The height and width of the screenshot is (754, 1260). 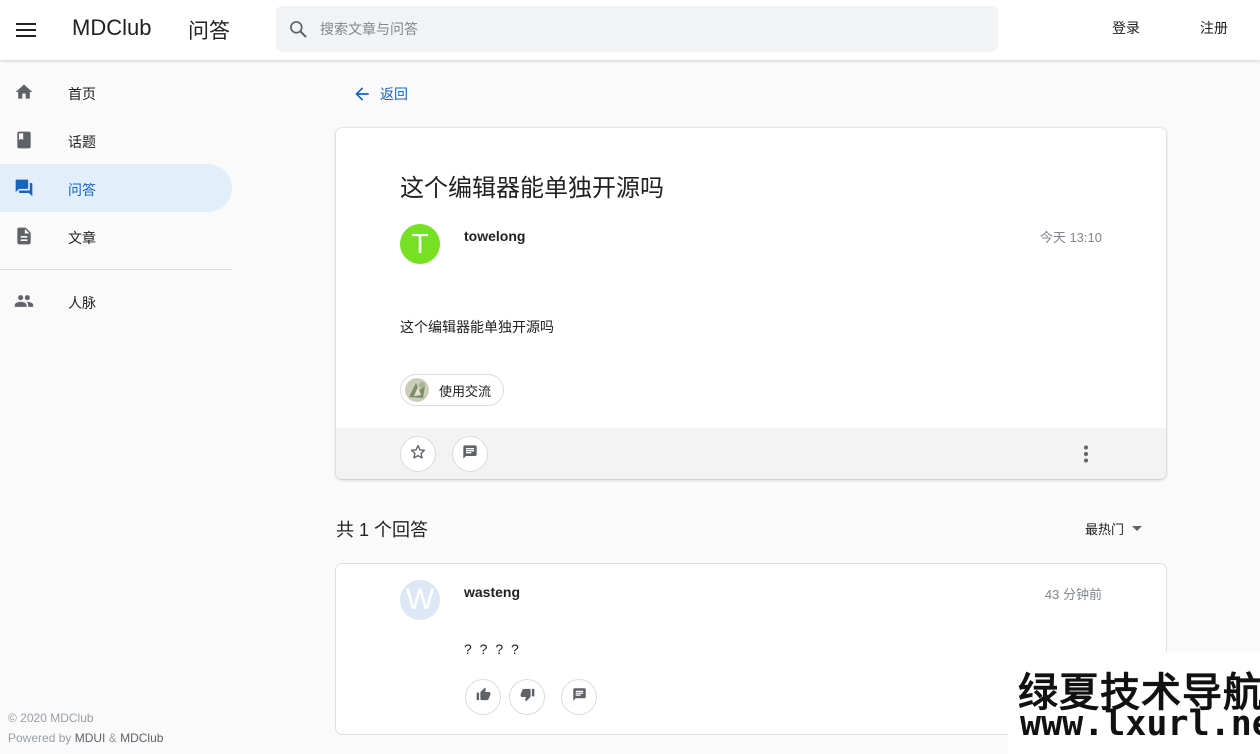 What do you see at coordinates (494, 236) in the screenshot?
I see `question-author: towelong` at bounding box center [494, 236].